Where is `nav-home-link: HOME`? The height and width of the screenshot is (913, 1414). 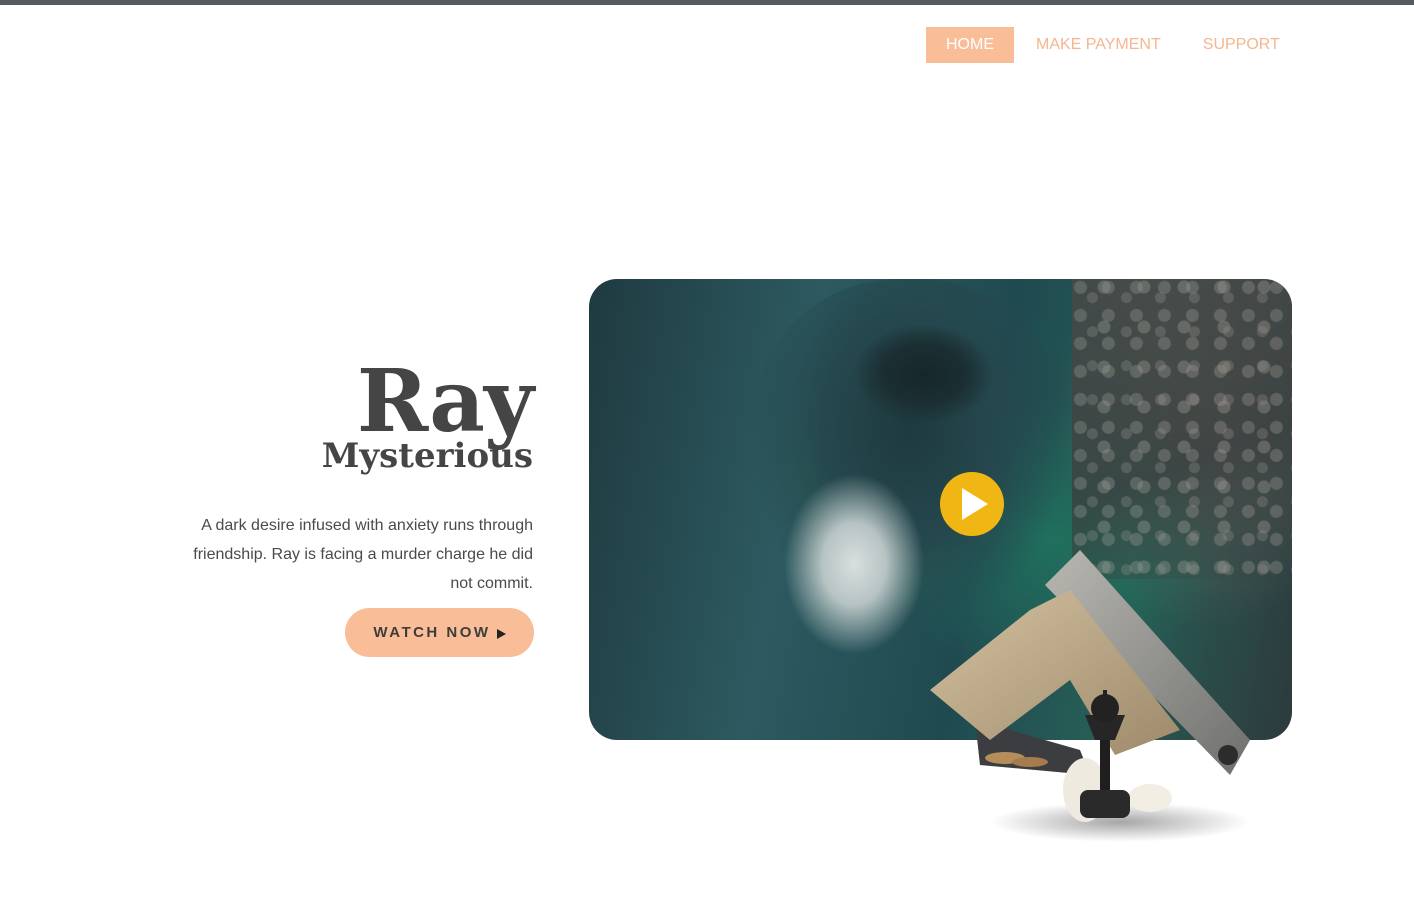 nav-home-link: HOME is located at coordinates (970, 45).